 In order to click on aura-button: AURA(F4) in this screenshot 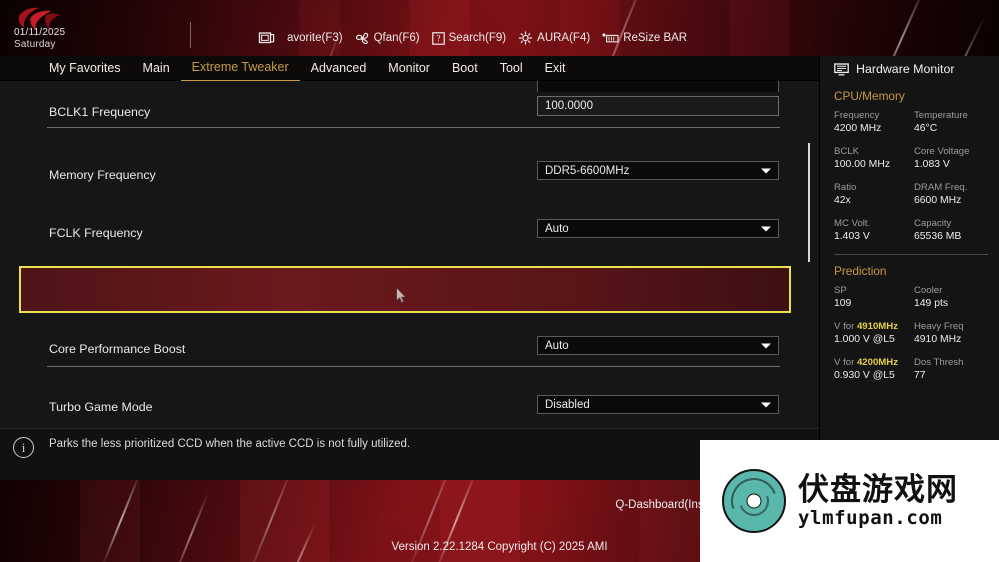, I will do `click(554, 38)`.